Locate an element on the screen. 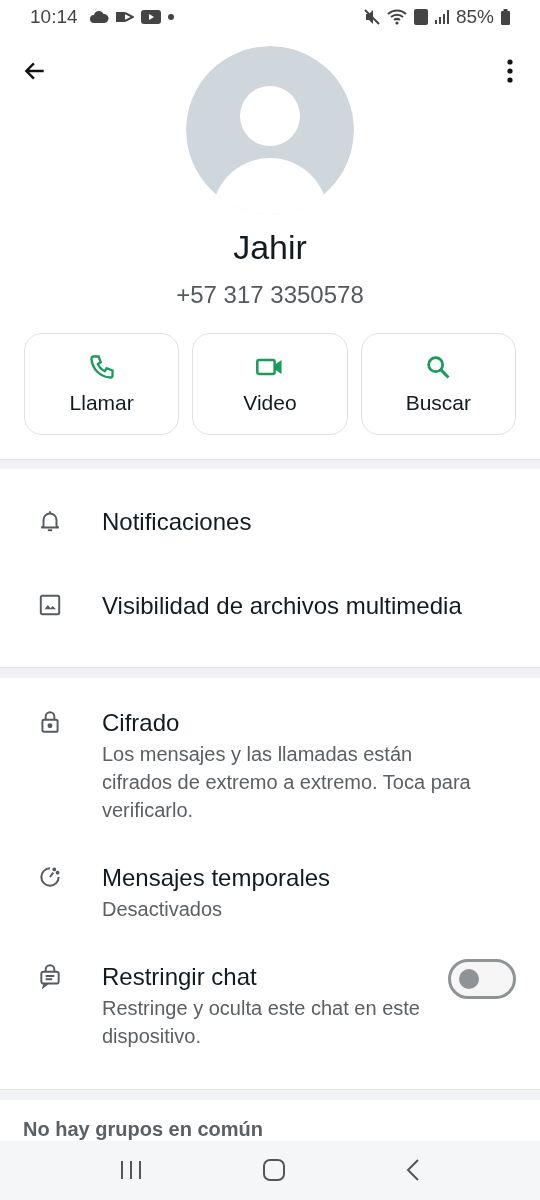  home-icon is located at coordinates (274, 1170).